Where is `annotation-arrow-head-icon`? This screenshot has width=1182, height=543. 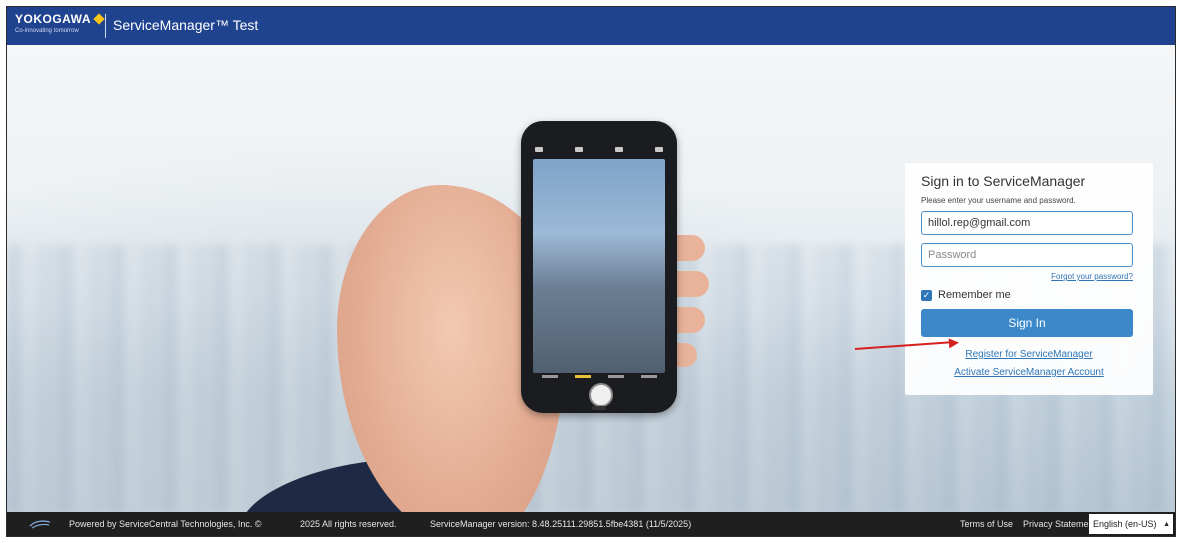 annotation-arrow-head-icon is located at coordinates (954, 343).